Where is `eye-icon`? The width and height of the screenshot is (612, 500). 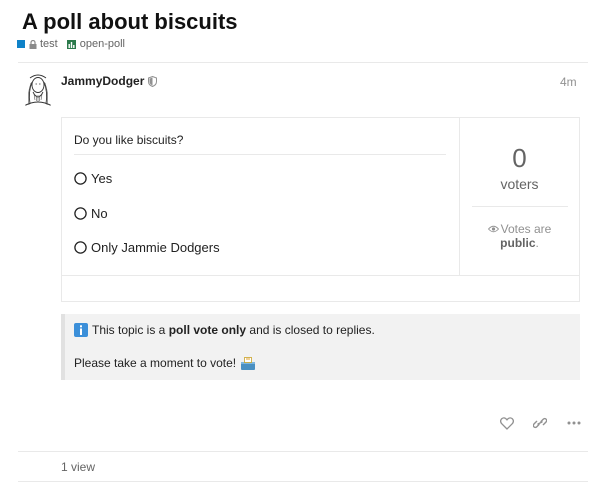 eye-icon is located at coordinates (493, 229).